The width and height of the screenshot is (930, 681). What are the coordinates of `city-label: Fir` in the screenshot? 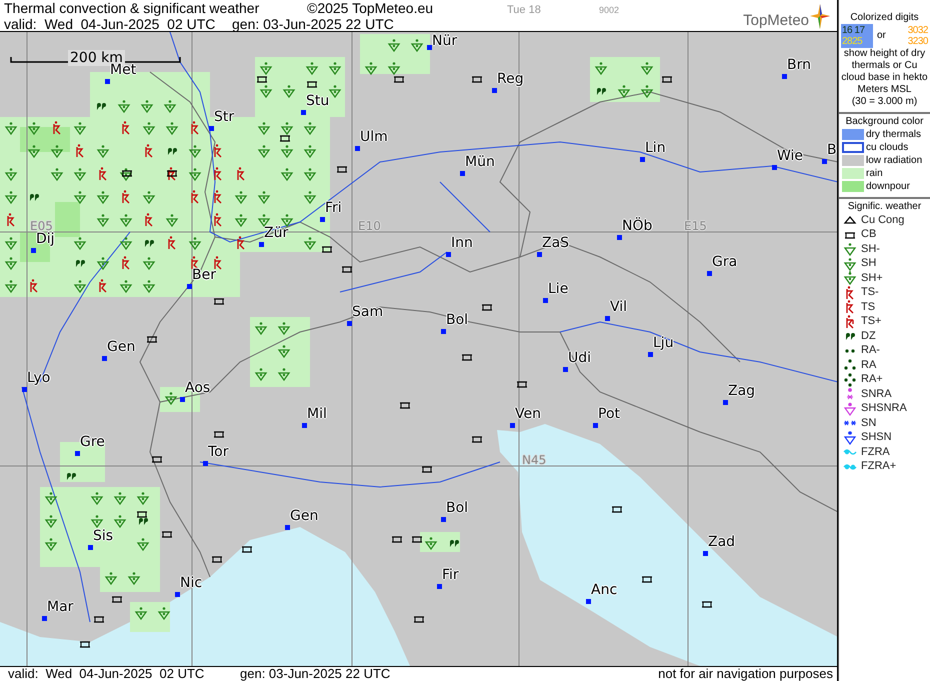 It's located at (450, 575).